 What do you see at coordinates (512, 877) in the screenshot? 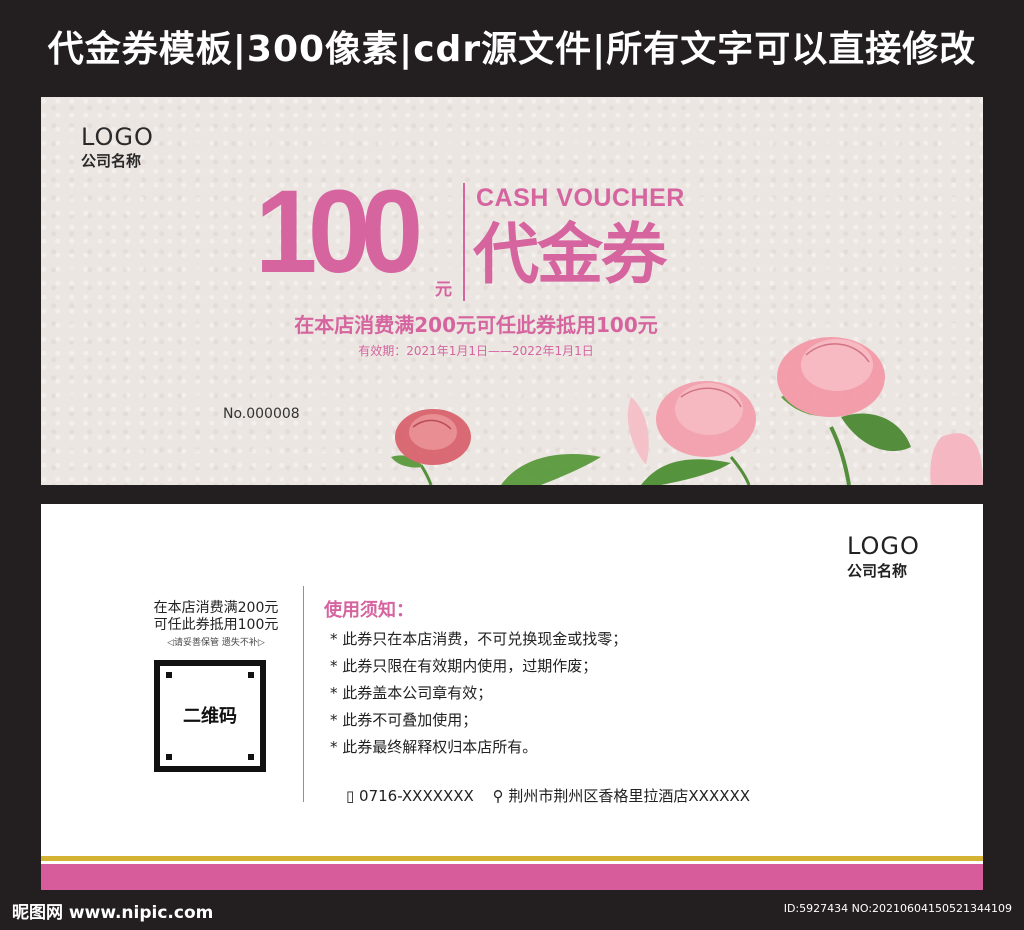
I see `pink-stripe` at bounding box center [512, 877].